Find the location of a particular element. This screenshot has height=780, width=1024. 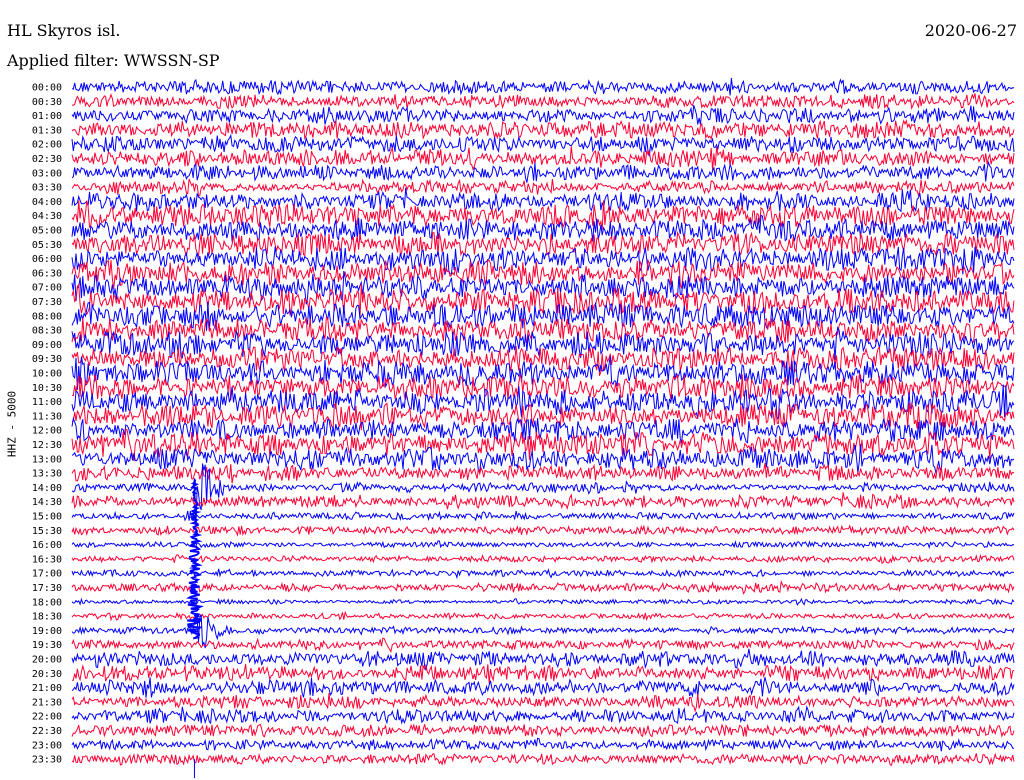

row-time-label: 07:00 is located at coordinates (47, 288).